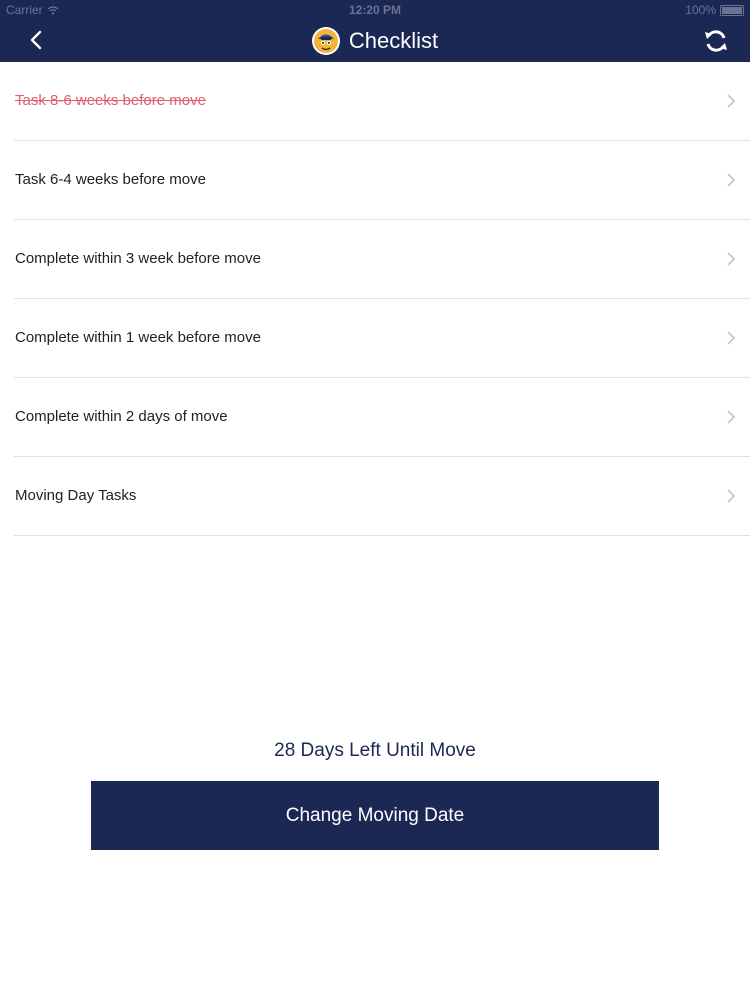 The width and height of the screenshot is (750, 1000). I want to click on page-title: Checklist, so click(393, 40).